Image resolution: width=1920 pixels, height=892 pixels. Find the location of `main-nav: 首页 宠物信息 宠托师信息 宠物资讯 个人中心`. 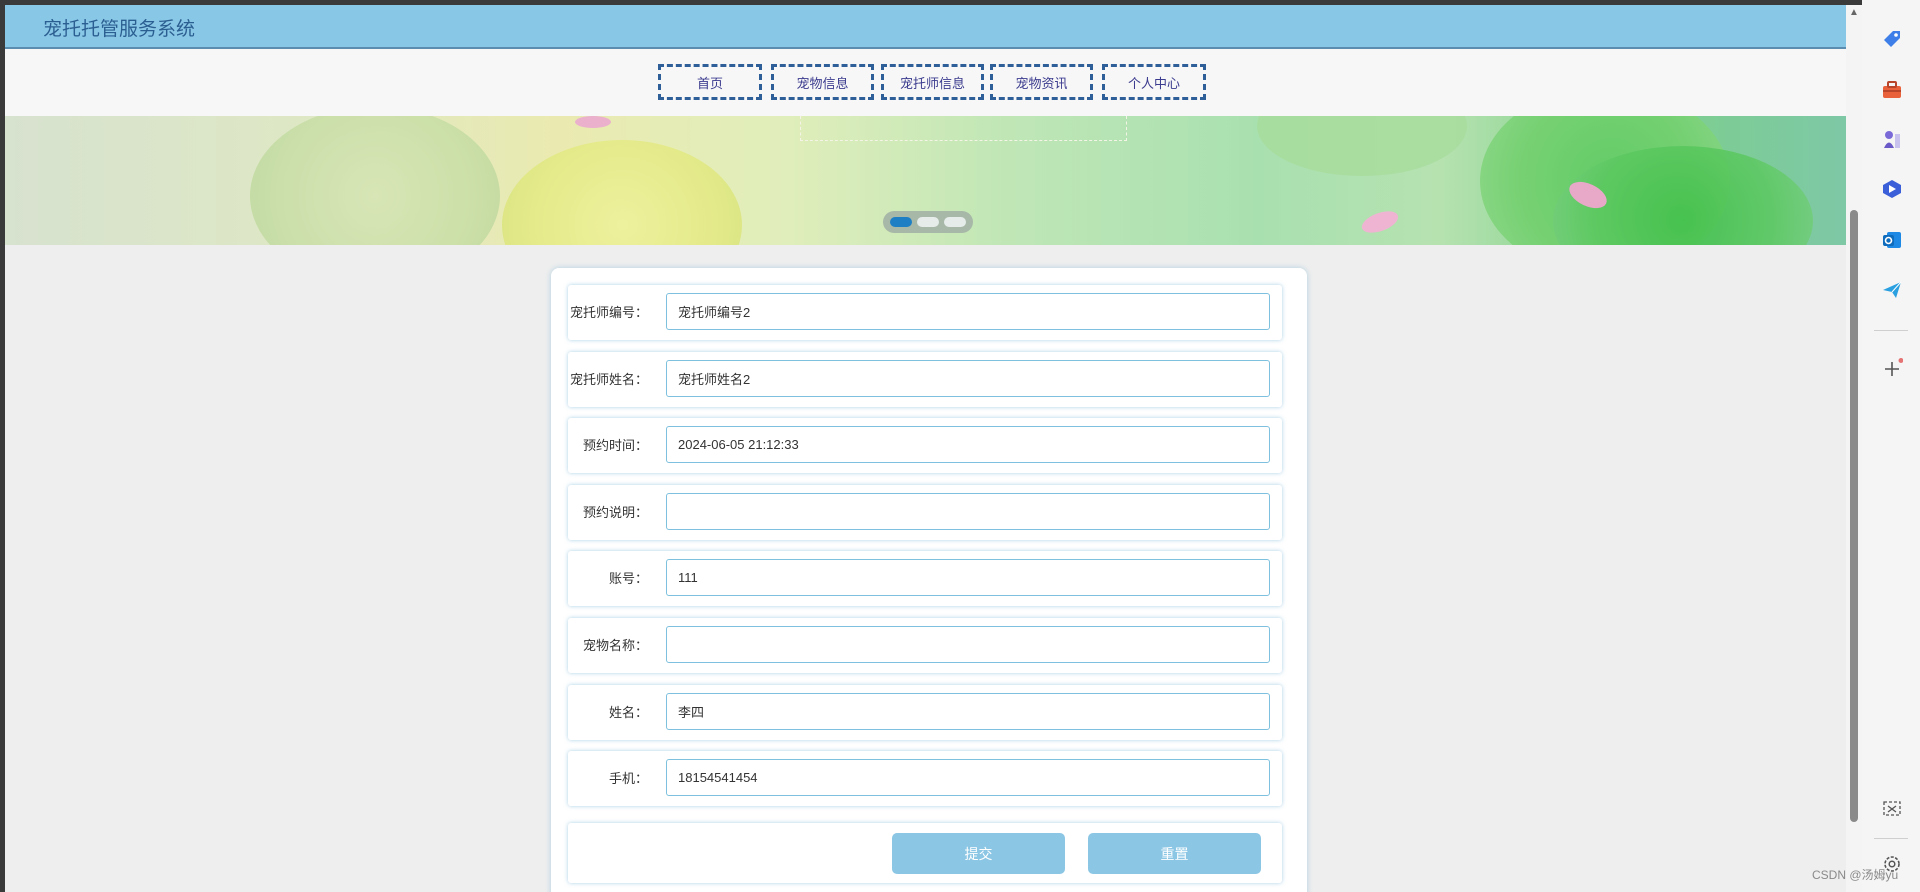

main-nav: 首页 宠物信息 宠托师信息 宠物资讯 个人中心 is located at coordinates (925, 82).